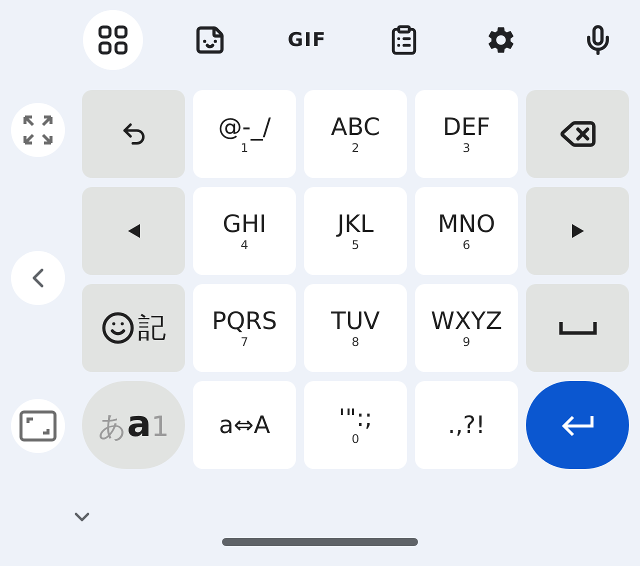 The image size is (640, 566). What do you see at coordinates (244, 134) in the screenshot?
I see `key: @-_/ 1` at bounding box center [244, 134].